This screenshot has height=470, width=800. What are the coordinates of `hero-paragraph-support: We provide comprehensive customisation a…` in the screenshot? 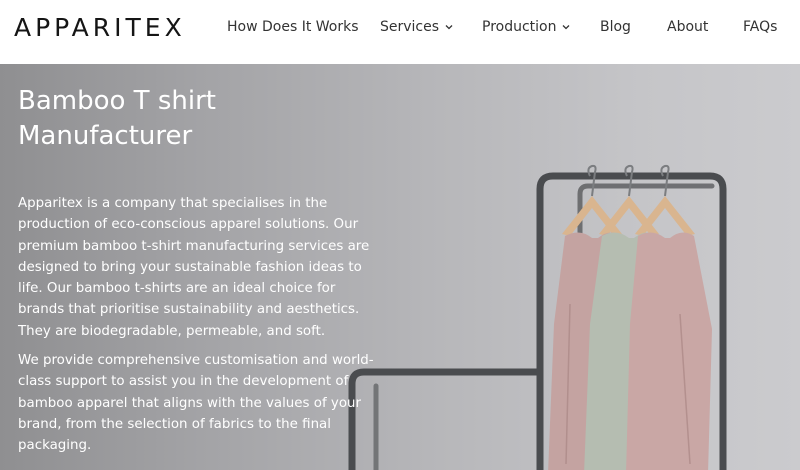 It's located at (196, 403).